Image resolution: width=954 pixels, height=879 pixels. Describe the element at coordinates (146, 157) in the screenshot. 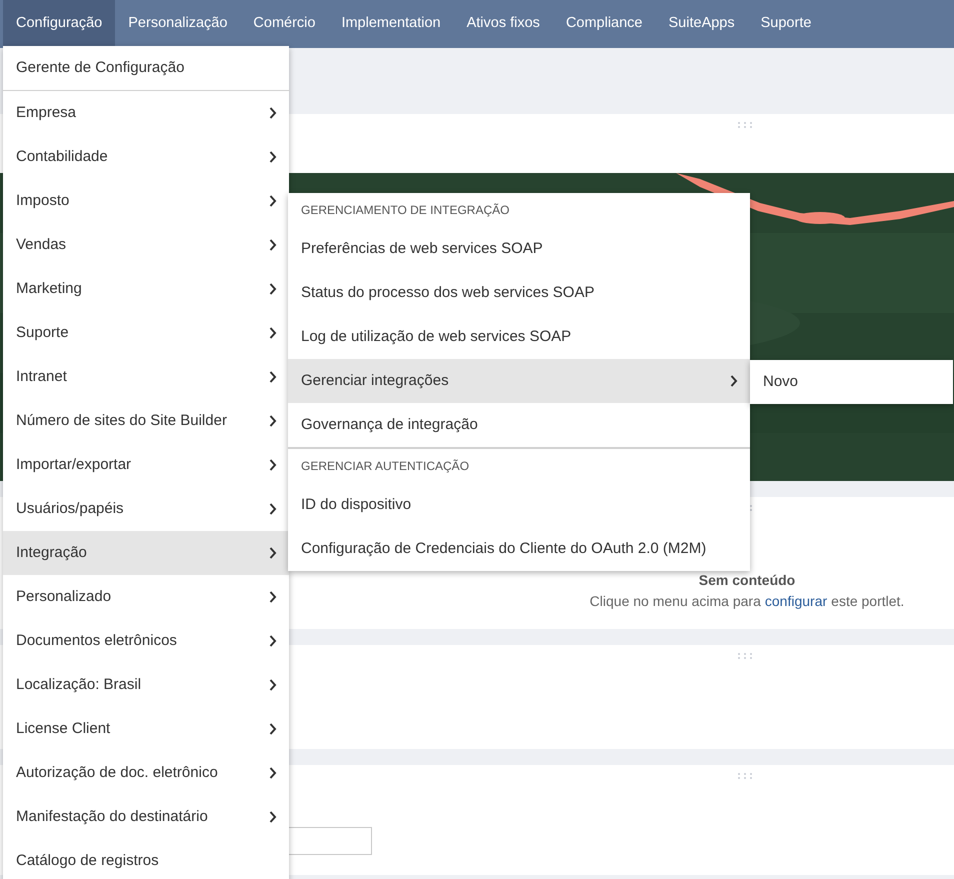

I see `menu-item: Contabilidade` at that location.